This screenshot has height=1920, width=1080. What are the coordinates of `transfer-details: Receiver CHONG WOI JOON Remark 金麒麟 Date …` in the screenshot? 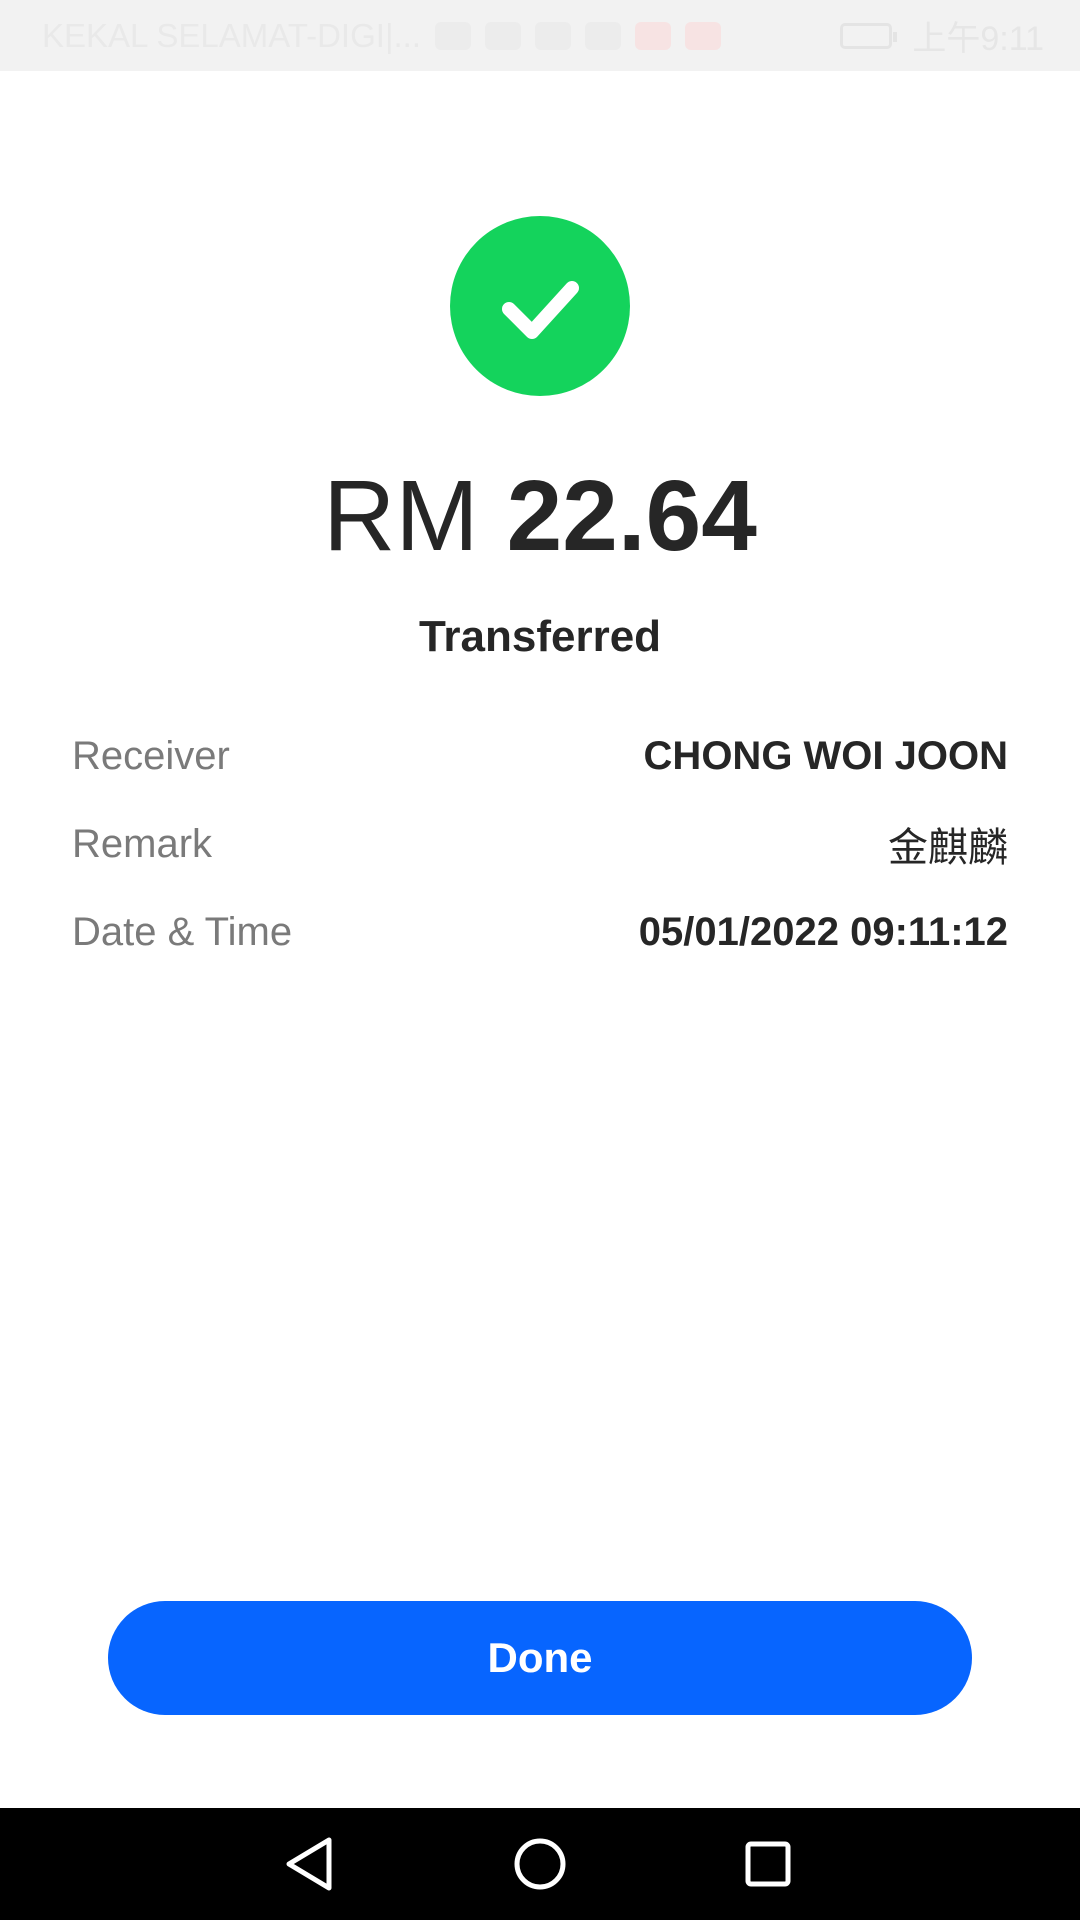 It's located at (540, 844).